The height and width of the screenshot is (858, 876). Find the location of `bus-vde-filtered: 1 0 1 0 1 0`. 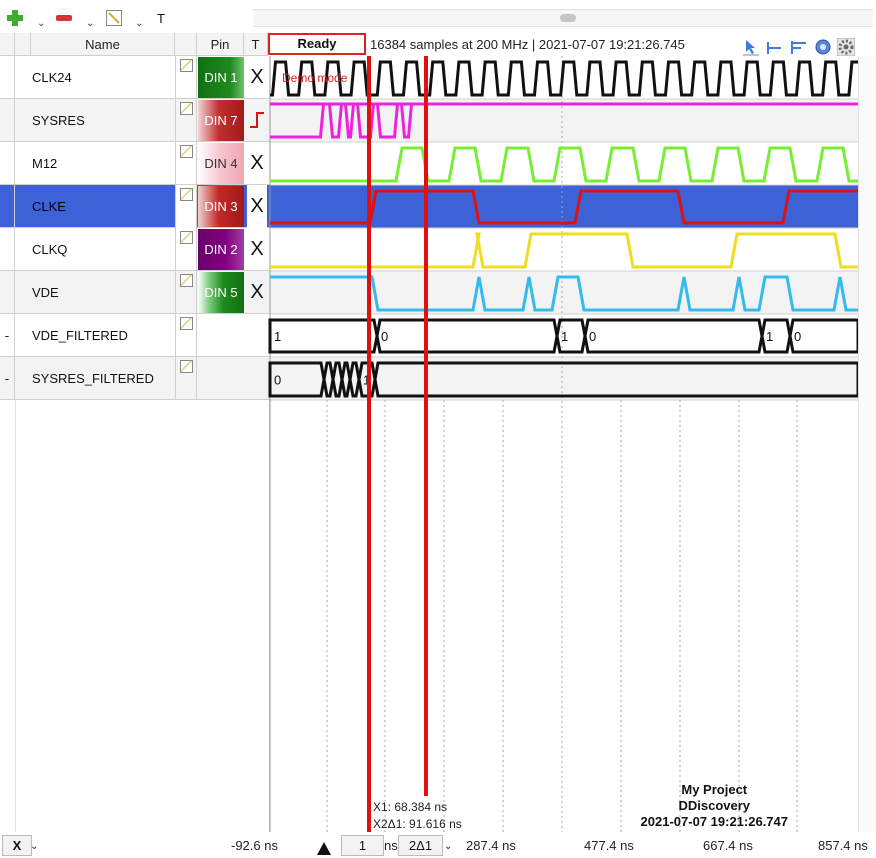

bus-vde-filtered: 1 0 1 0 1 0 is located at coordinates (564, 336).